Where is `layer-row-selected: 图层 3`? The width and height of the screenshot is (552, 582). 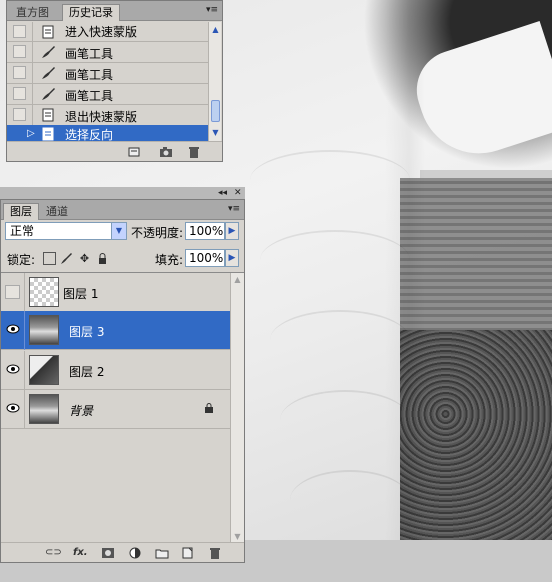 layer-row-selected: 图层 3 is located at coordinates (115, 330).